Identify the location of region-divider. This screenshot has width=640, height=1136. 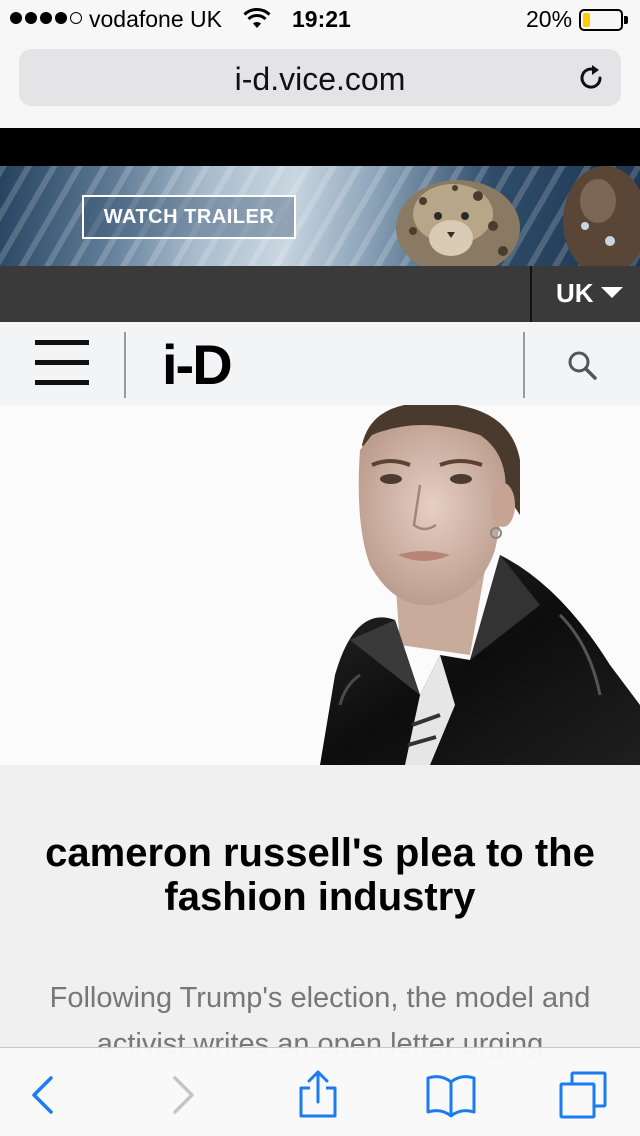
(531, 294).